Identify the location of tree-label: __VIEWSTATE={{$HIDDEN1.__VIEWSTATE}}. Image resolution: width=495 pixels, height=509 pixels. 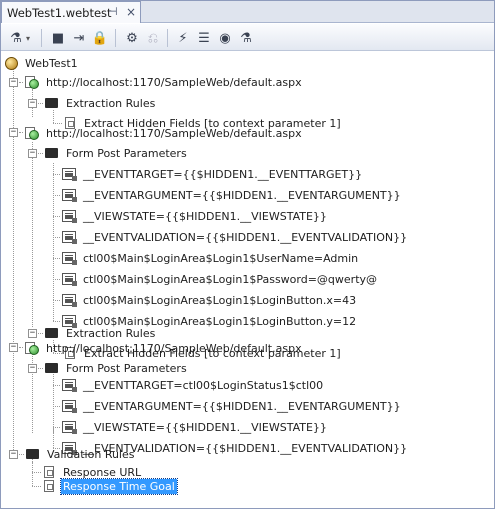
(205, 216).